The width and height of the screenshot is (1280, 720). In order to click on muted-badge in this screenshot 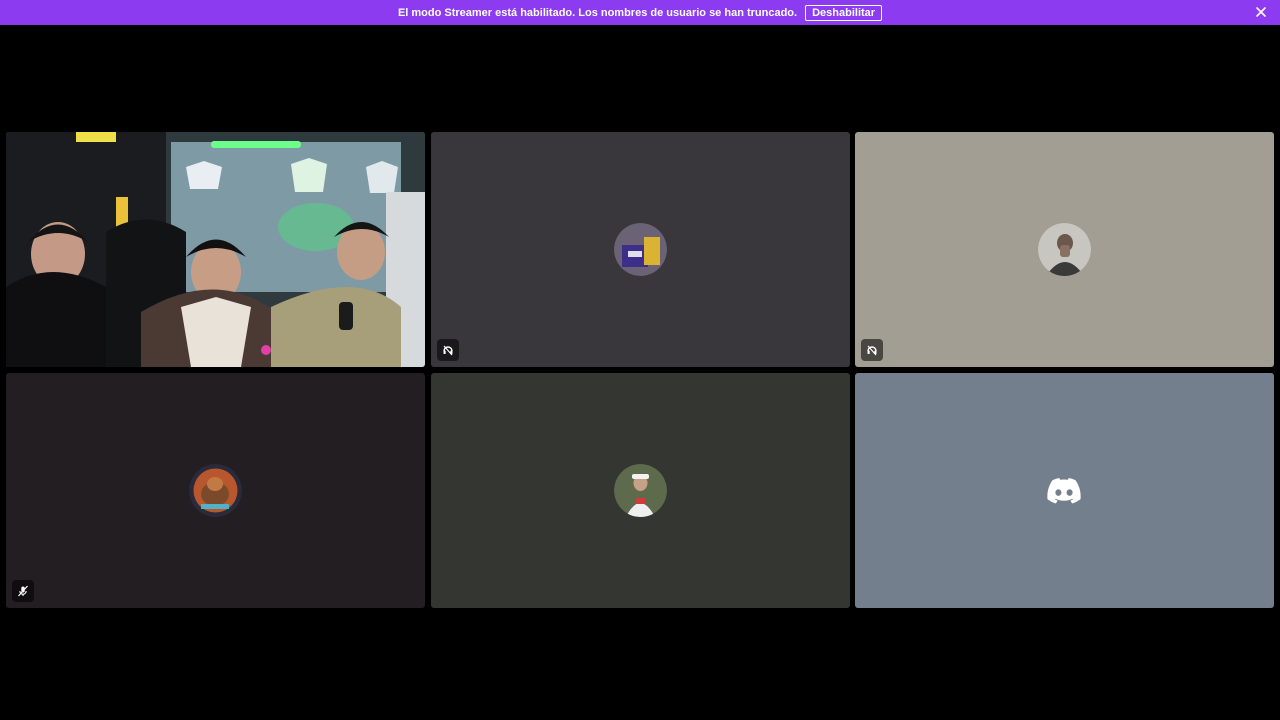, I will do `click(23, 591)`.